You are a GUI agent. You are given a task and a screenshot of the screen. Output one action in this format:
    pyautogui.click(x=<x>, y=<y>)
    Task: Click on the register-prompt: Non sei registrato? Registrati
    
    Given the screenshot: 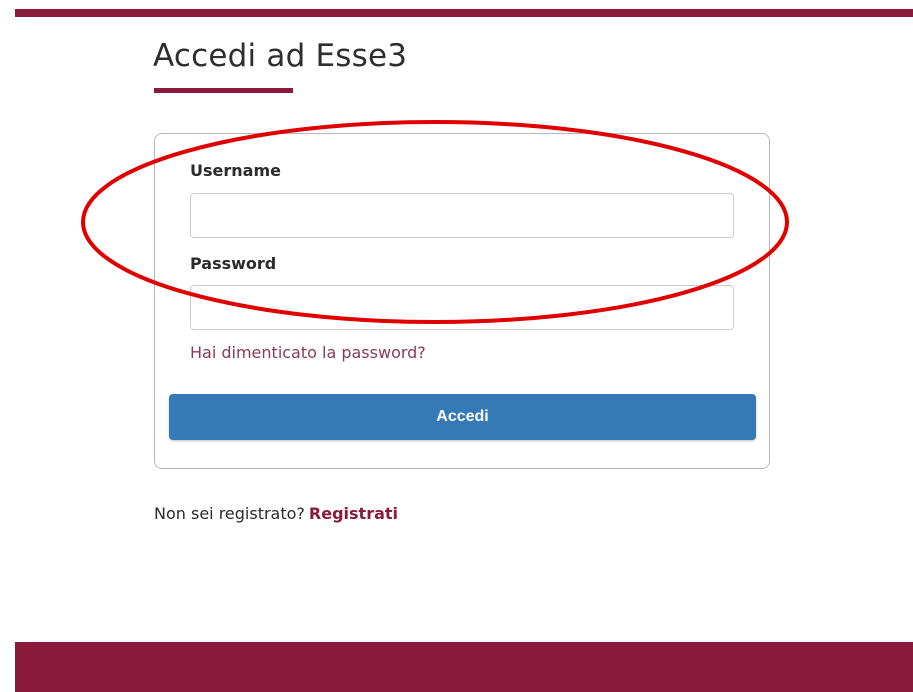 What is the action you would take?
    pyautogui.click(x=276, y=513)
    